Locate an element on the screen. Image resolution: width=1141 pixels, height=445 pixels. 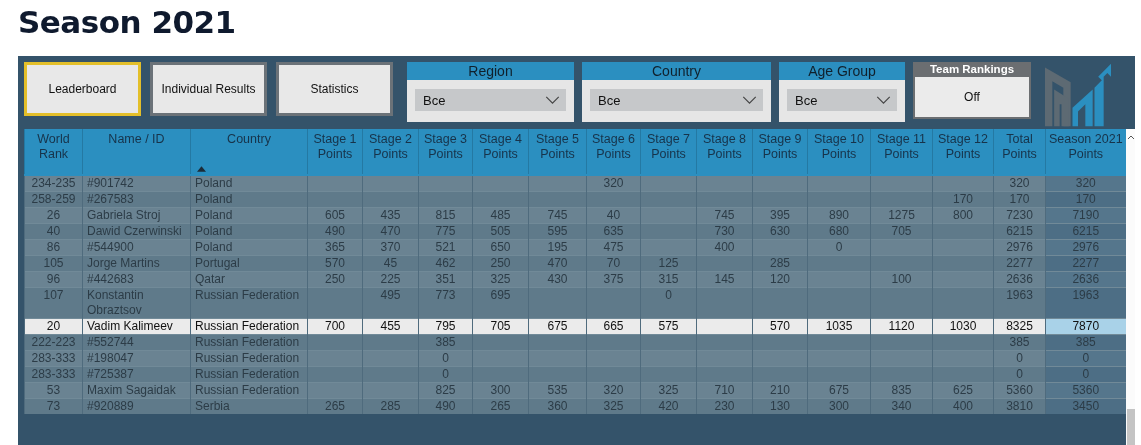
table-row: 283-333 #725387 Russian Federation 0 0 0 is located at coordinates (575, 374).